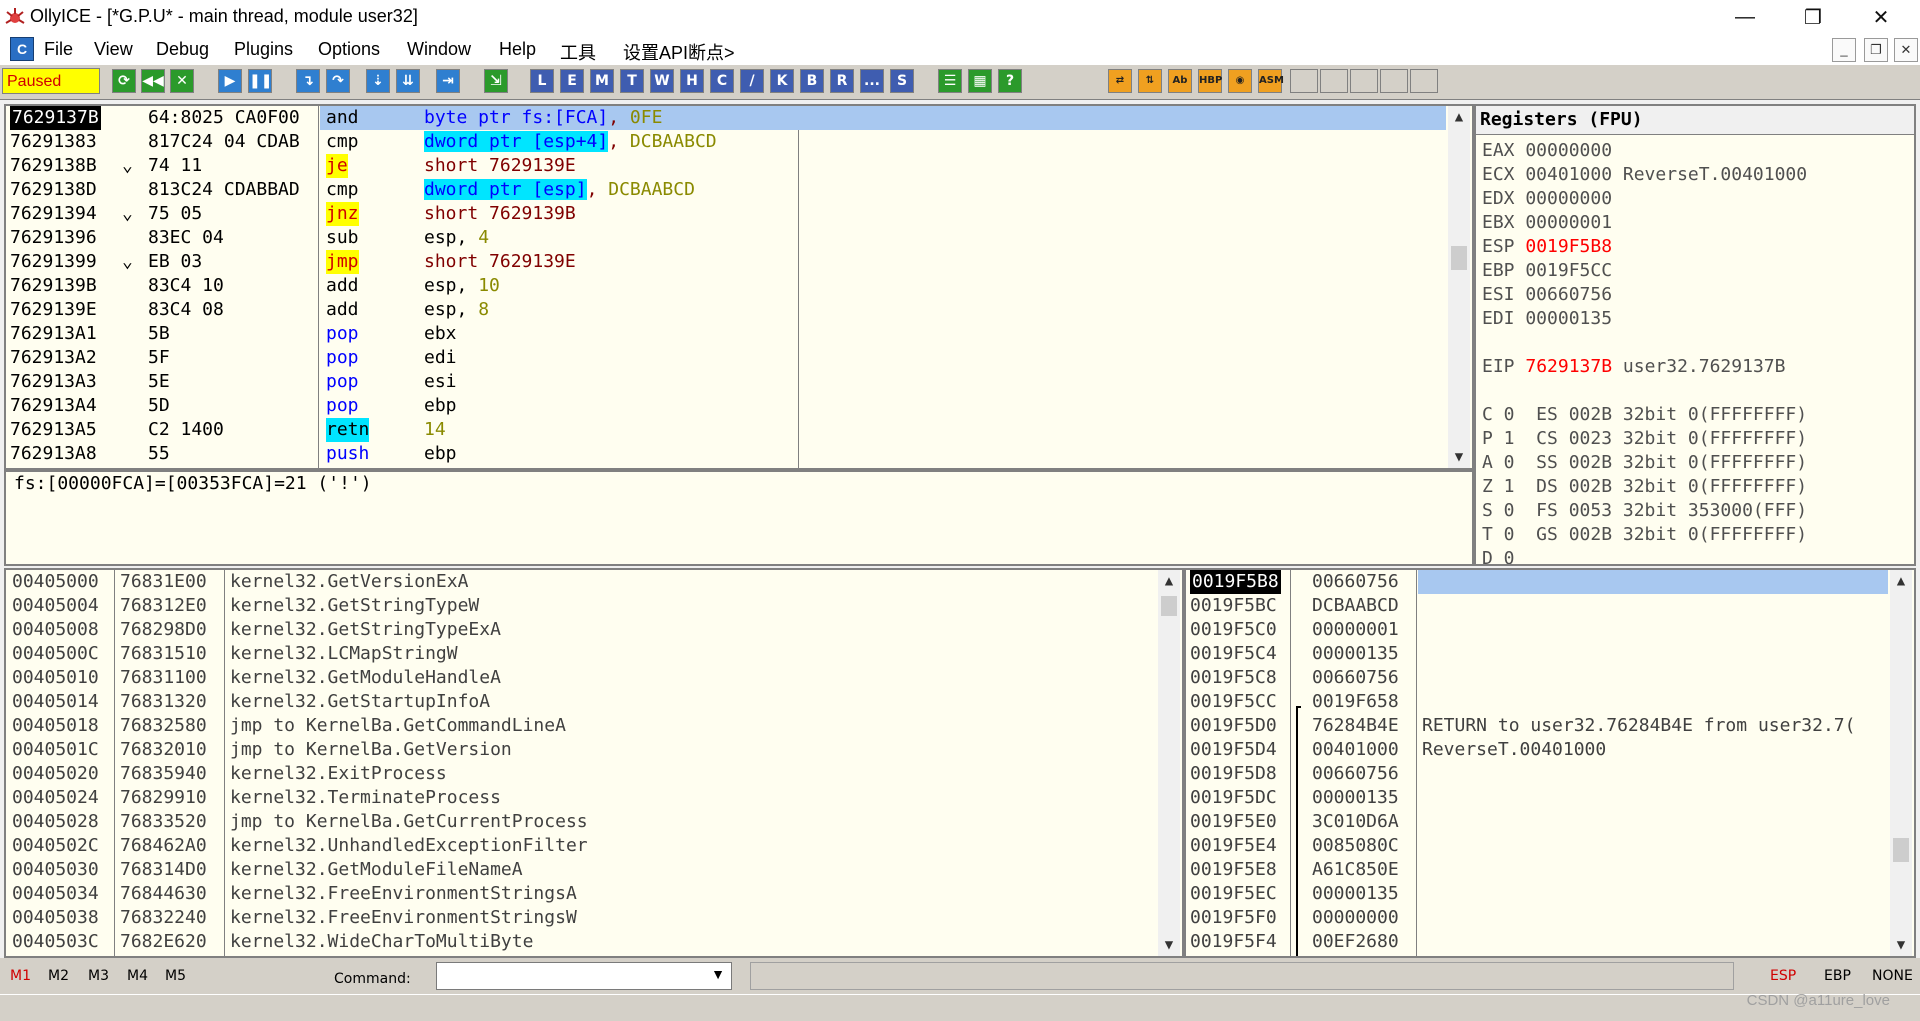  Describe the element at coordinates (1537, 798) in the screenshot. I see `stack-row: 0019F5DC 00000135` at that location.